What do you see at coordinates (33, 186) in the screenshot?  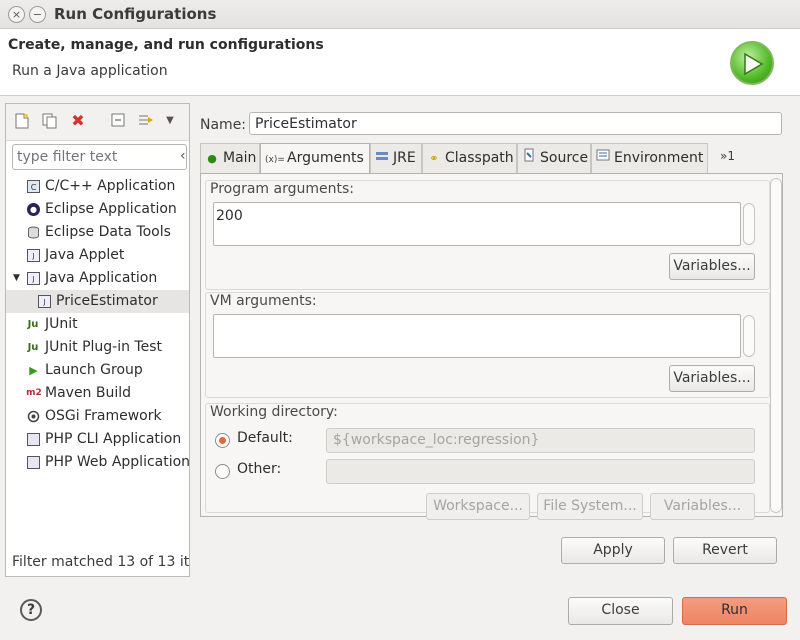 I see `cpp-app-icon: C` at bounding box center [33, 186].